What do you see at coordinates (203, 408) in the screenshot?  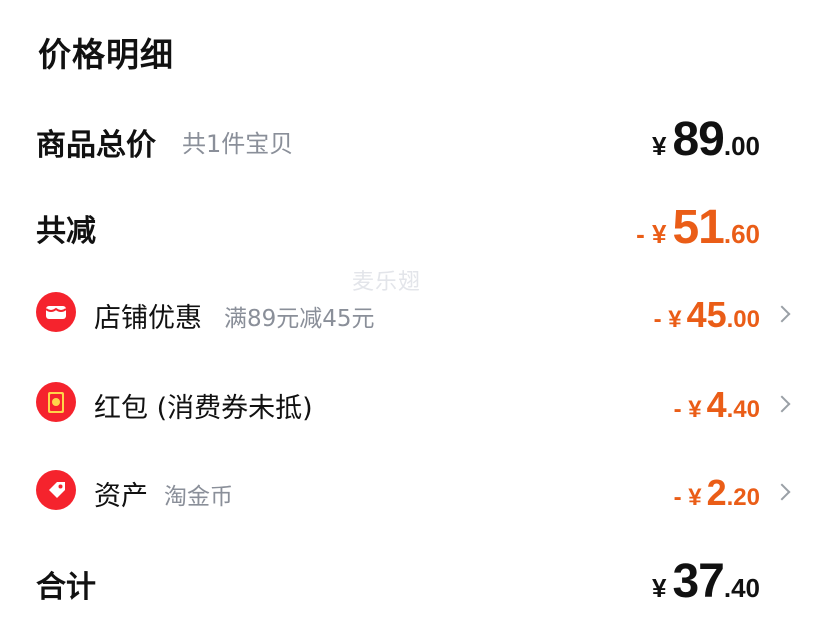 I see `red-envelope-label: 红包 (消费券未抵)` at bounding box center [203, 408].